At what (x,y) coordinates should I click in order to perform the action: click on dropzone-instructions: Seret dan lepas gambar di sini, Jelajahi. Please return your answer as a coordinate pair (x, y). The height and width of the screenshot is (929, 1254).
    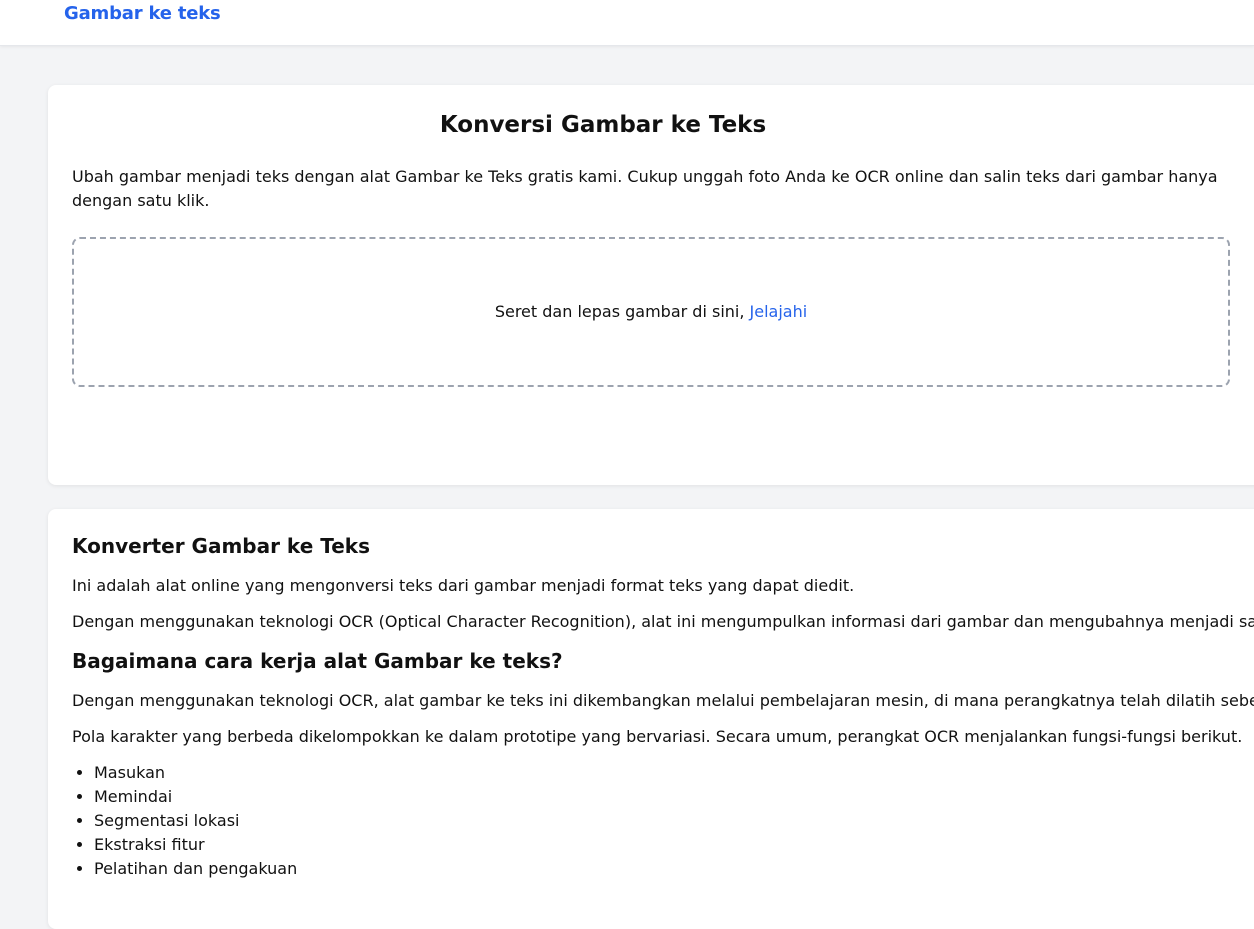
    Looking at the image, I should click on (651, 312).